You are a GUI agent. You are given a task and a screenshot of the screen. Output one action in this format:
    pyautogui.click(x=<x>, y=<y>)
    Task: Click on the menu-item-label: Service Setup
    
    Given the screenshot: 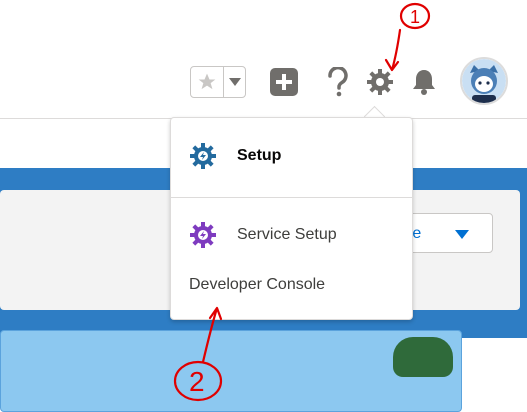 What is the action you would take?
    pyautogui.click(x=287, y=234)
    